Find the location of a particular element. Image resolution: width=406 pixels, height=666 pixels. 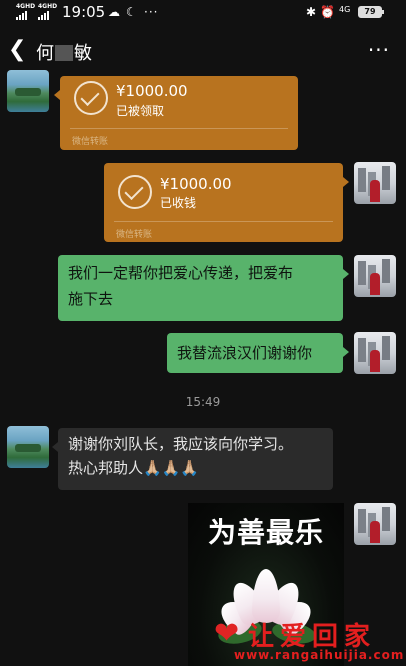

signal-label-2: 4GHD is located at coordinates (48, 6).